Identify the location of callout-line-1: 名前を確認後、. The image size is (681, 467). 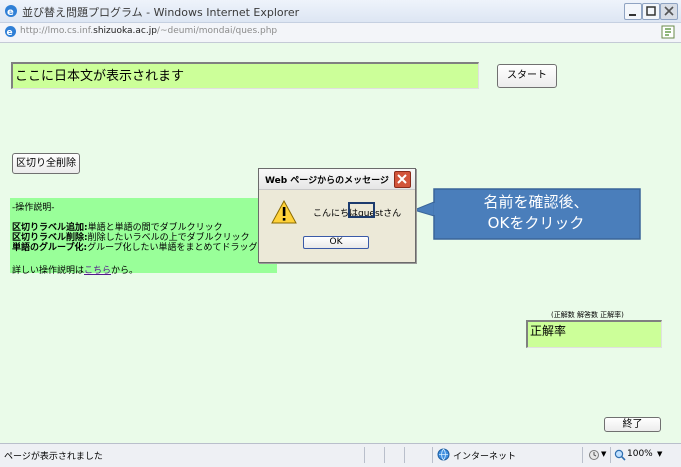
(536, 202).